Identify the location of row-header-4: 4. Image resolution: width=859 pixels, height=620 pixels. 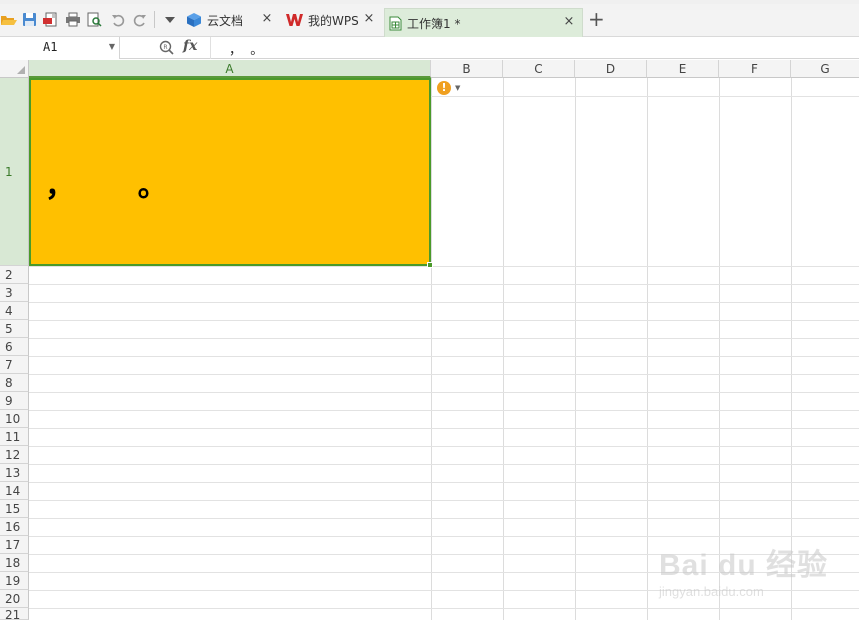
(14, 311).